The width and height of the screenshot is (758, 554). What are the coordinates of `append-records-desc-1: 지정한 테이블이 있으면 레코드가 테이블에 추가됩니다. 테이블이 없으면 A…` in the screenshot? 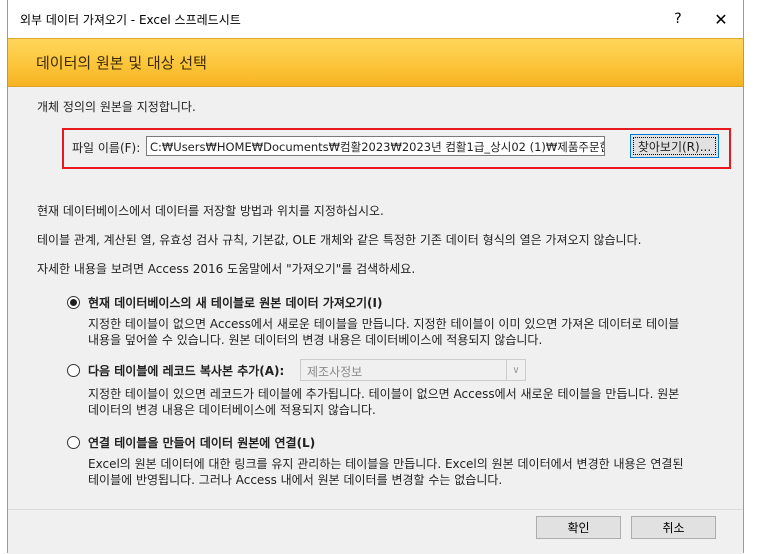 It's located at (384, 394).